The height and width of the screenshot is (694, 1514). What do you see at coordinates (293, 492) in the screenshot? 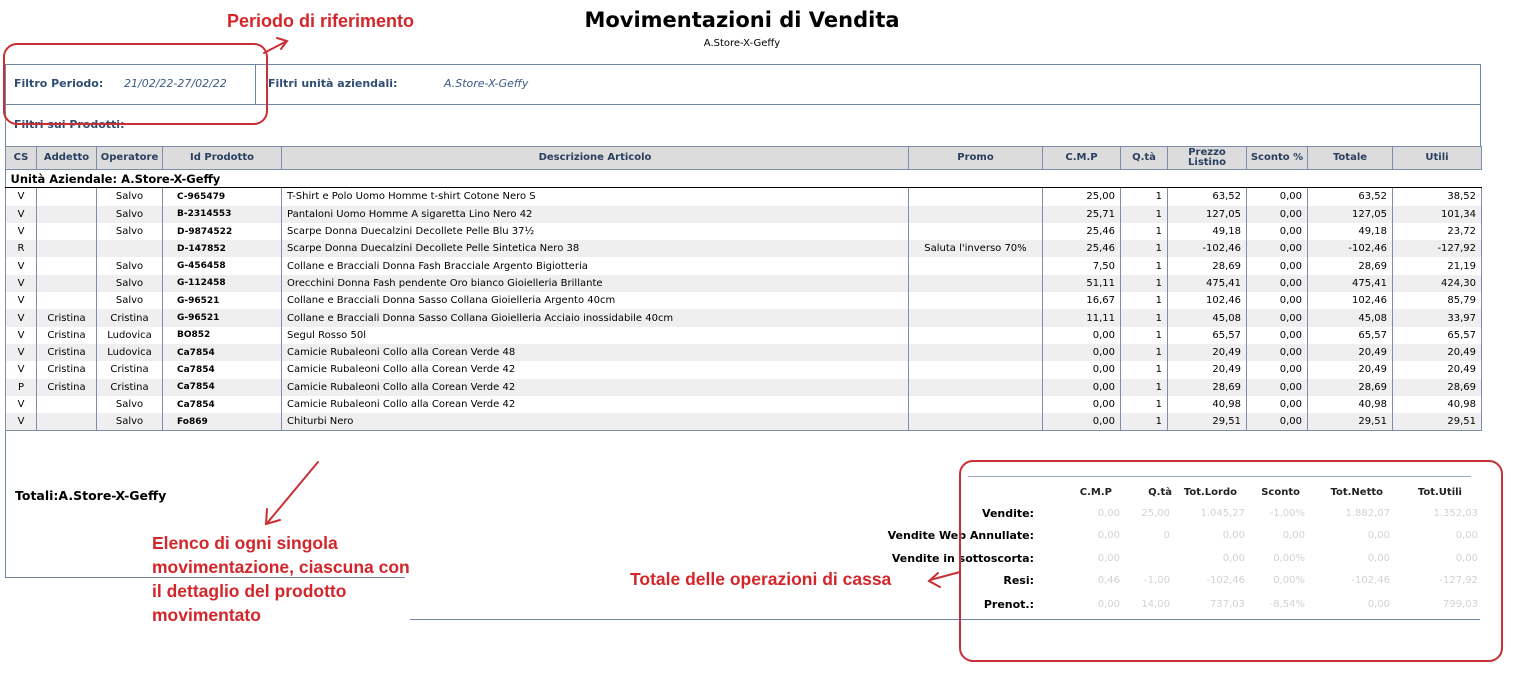
I see `list-arrow` at bounding box center [293, 492].